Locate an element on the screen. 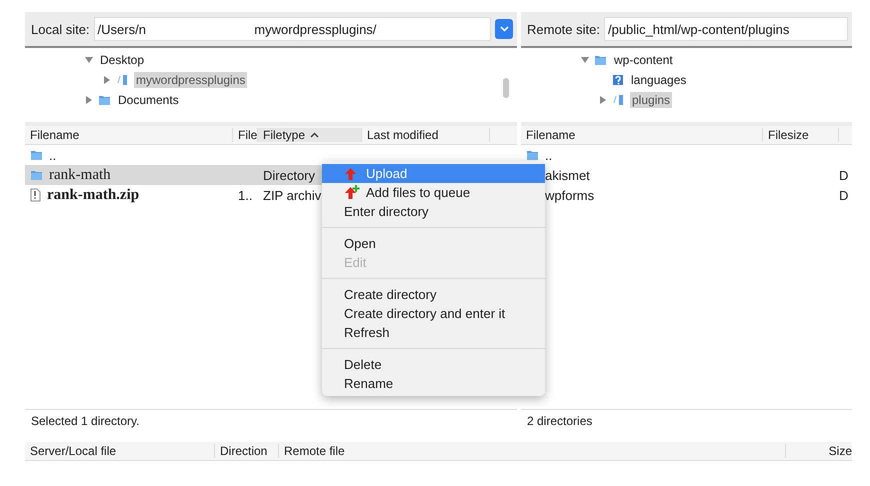 This screenshot has height=486, width=870. sort-ascending-icon is located at coordinates (315, 135).